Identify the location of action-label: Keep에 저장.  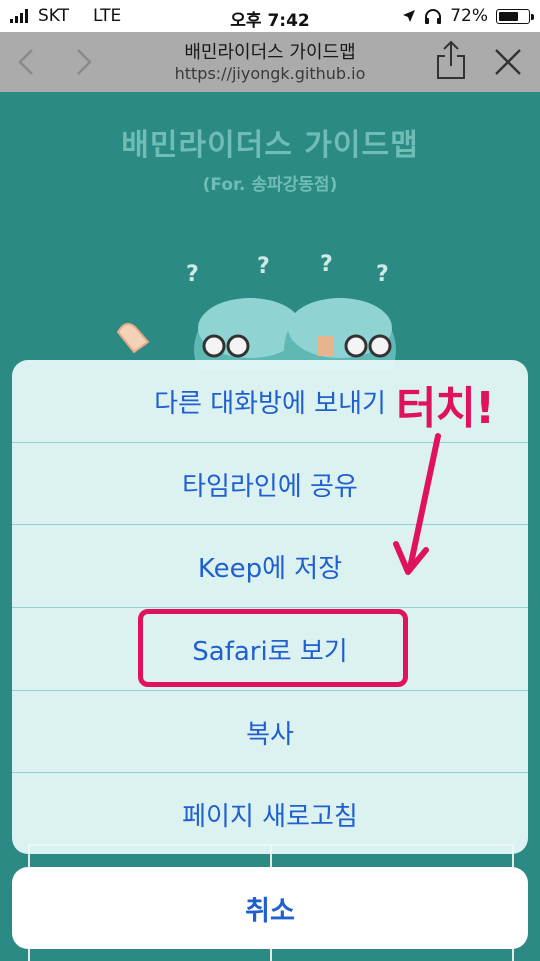
(270, 568).